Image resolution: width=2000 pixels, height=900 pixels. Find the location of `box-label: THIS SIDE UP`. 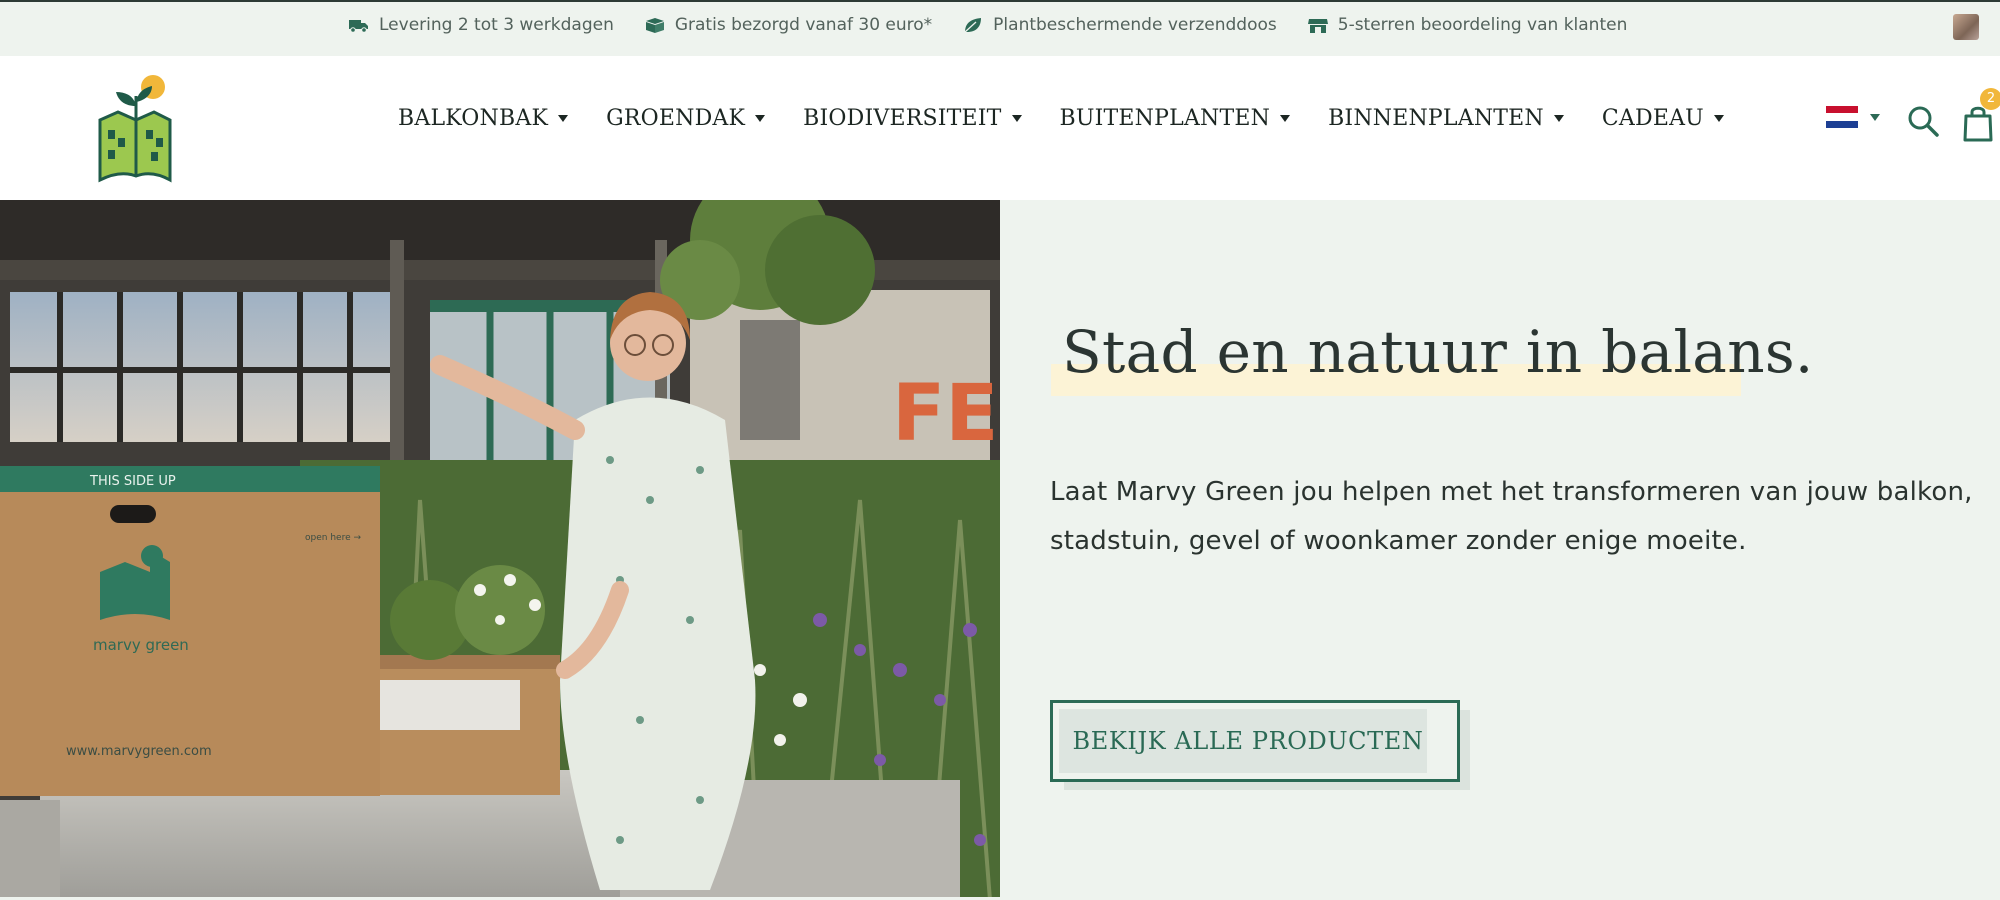

box-label: THIS SIDE UP is located at coordinates (132, 481).